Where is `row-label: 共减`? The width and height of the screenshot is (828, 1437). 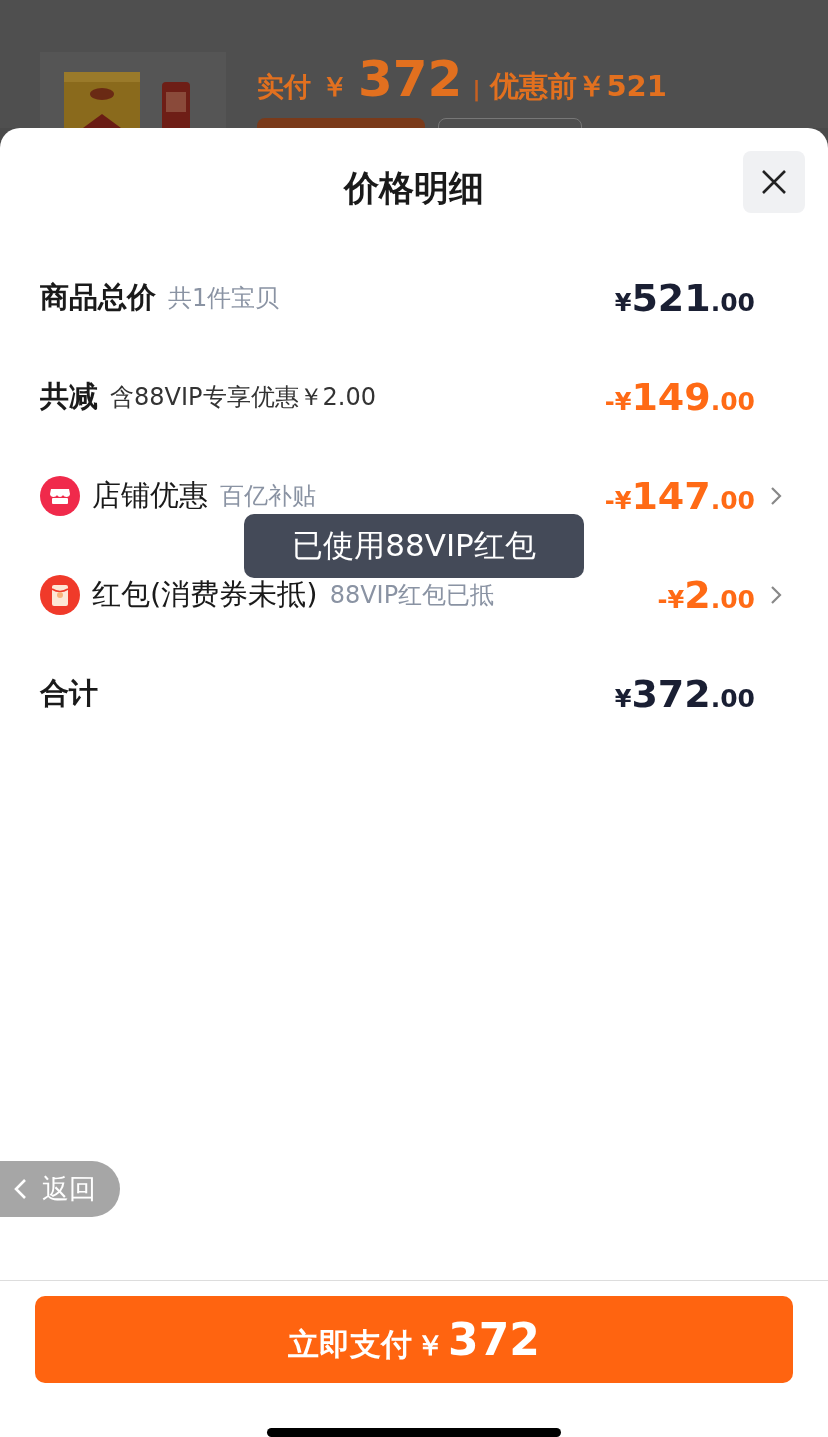
row-label: 共减 is located at coordinates (69, 396).